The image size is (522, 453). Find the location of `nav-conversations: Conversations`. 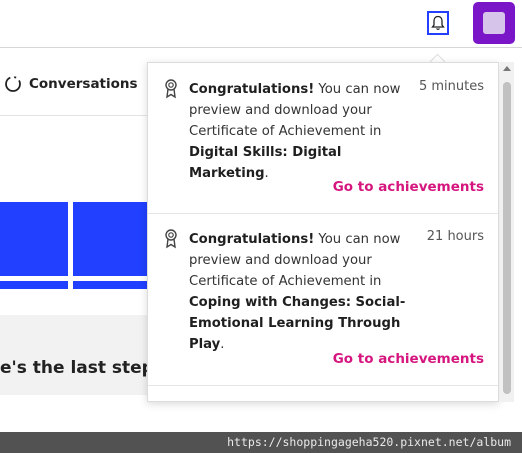

nav-conversations: Conversations is located at coordinates (71, 84).